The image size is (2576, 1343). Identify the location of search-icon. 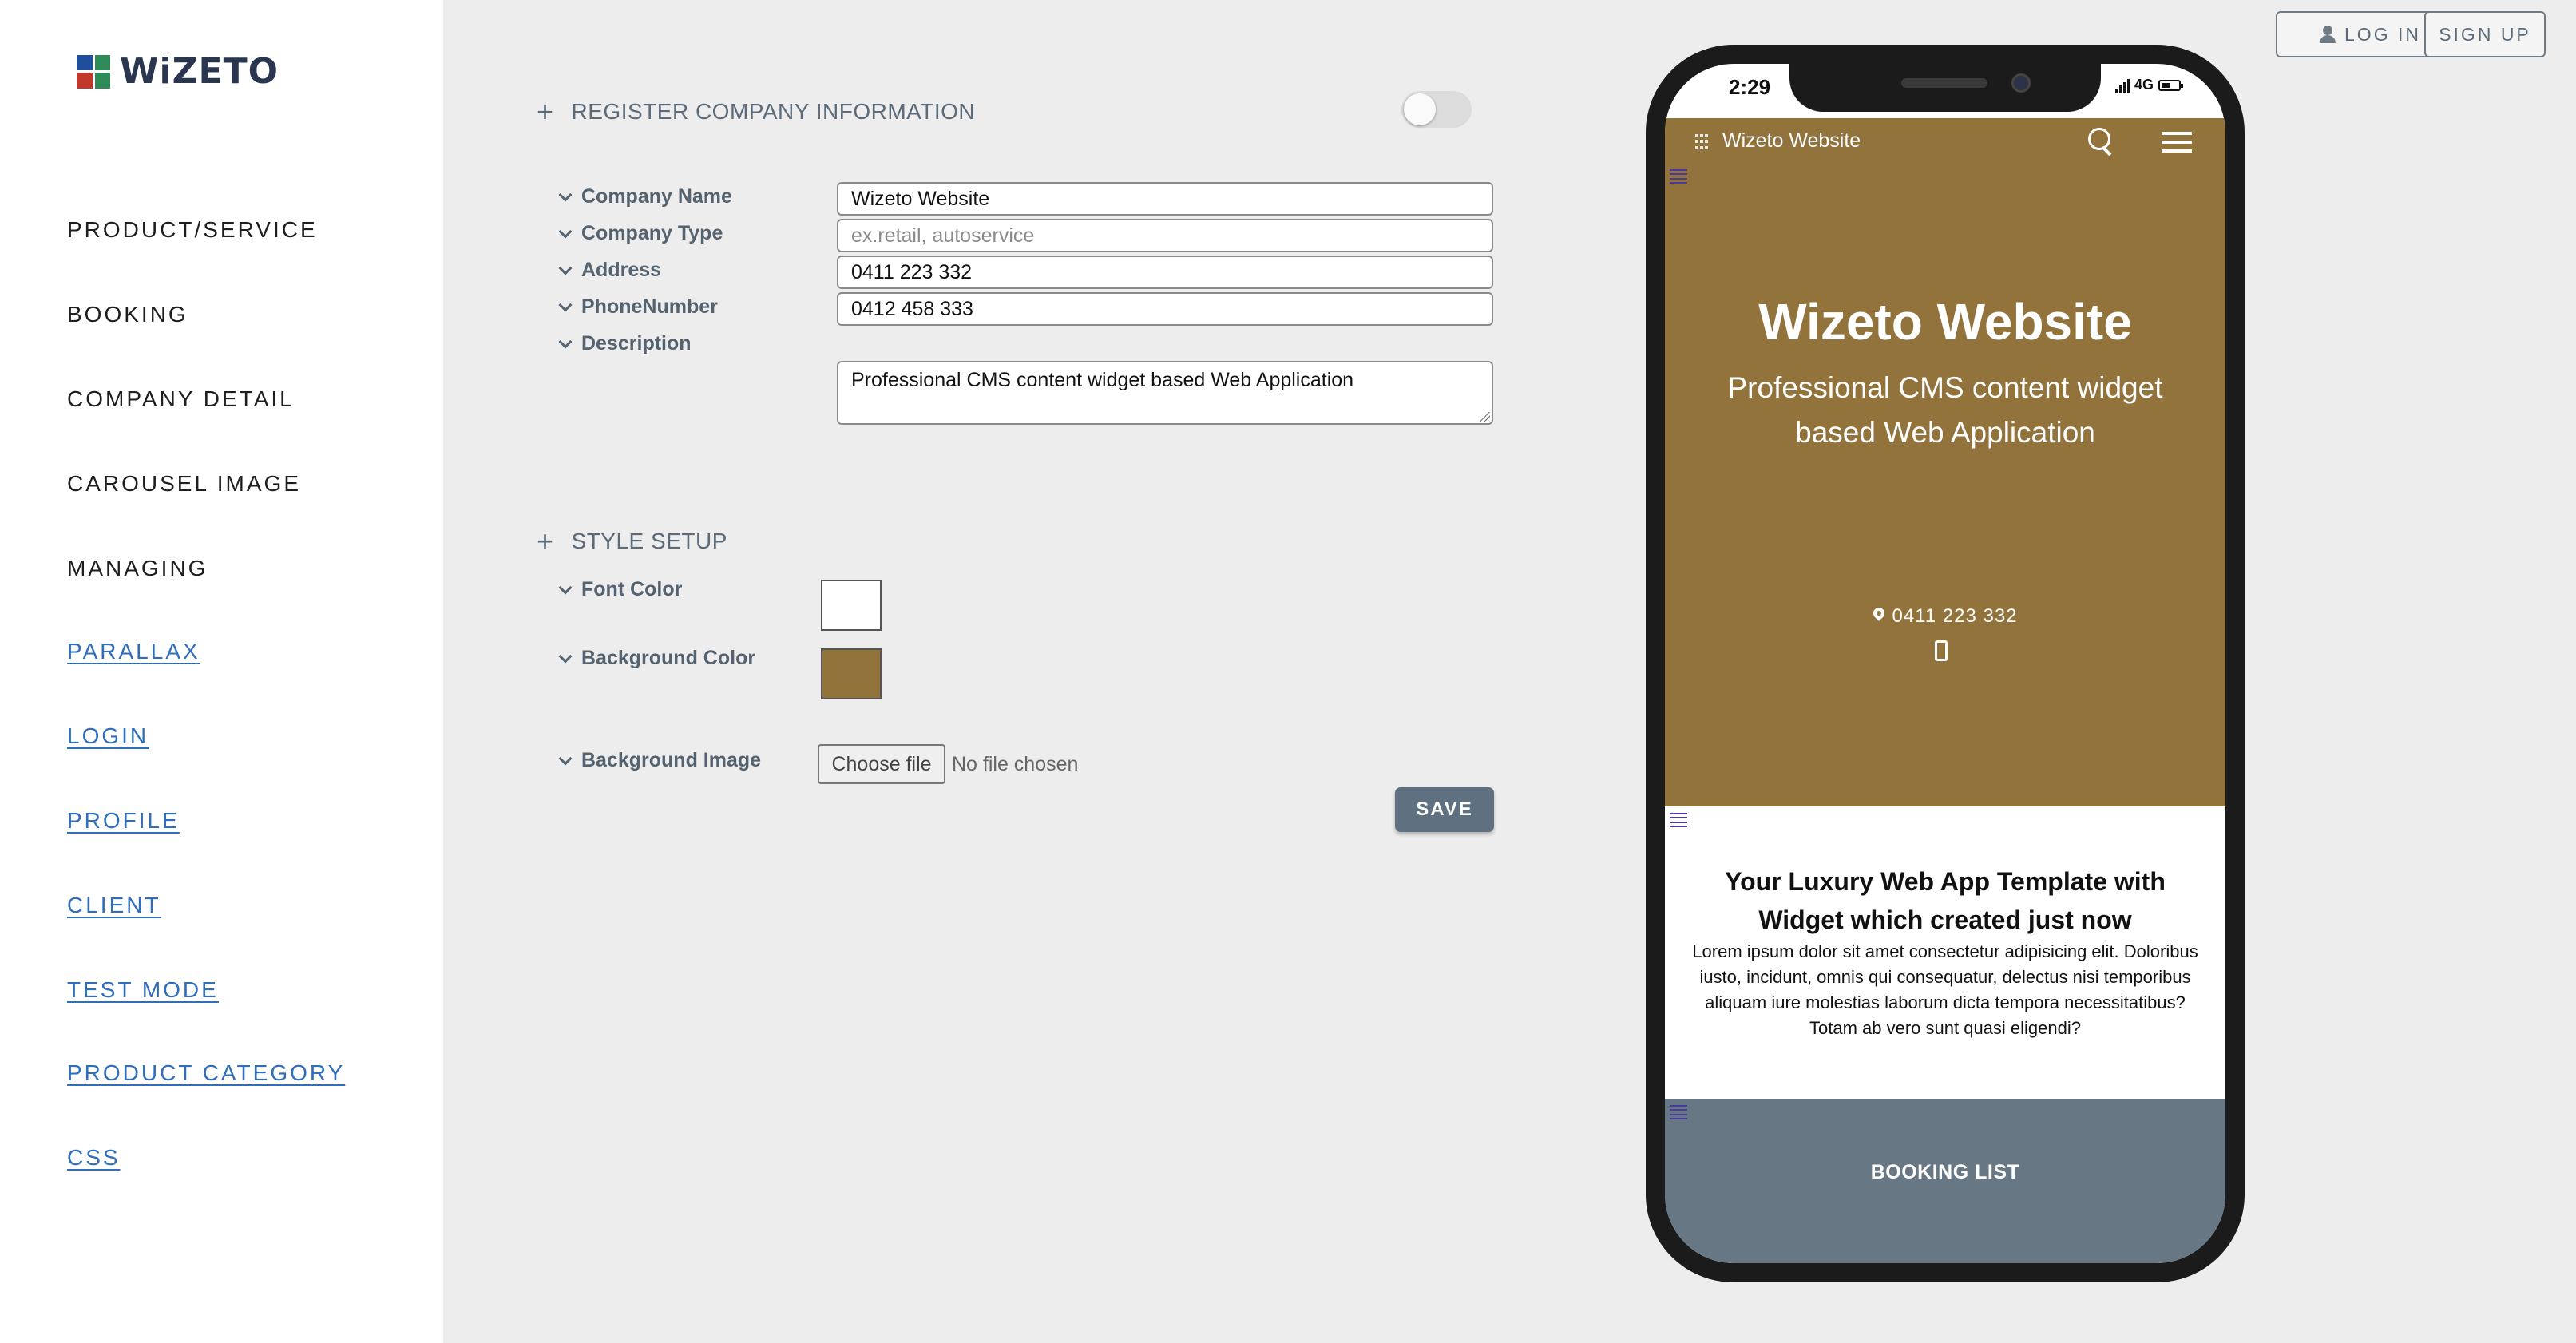
(2101, 141).